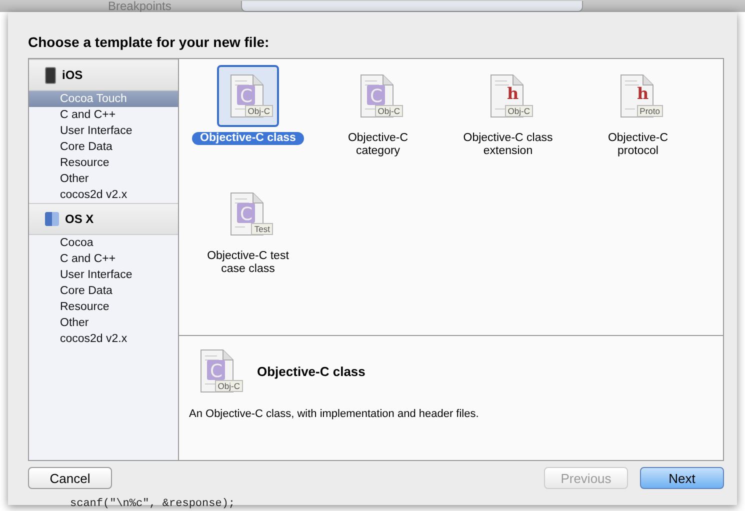 The width and height of the screenshot is (745, 511). I want to click on detail-description: An Objective-C class, with implementation and header files., so click(334, 414).